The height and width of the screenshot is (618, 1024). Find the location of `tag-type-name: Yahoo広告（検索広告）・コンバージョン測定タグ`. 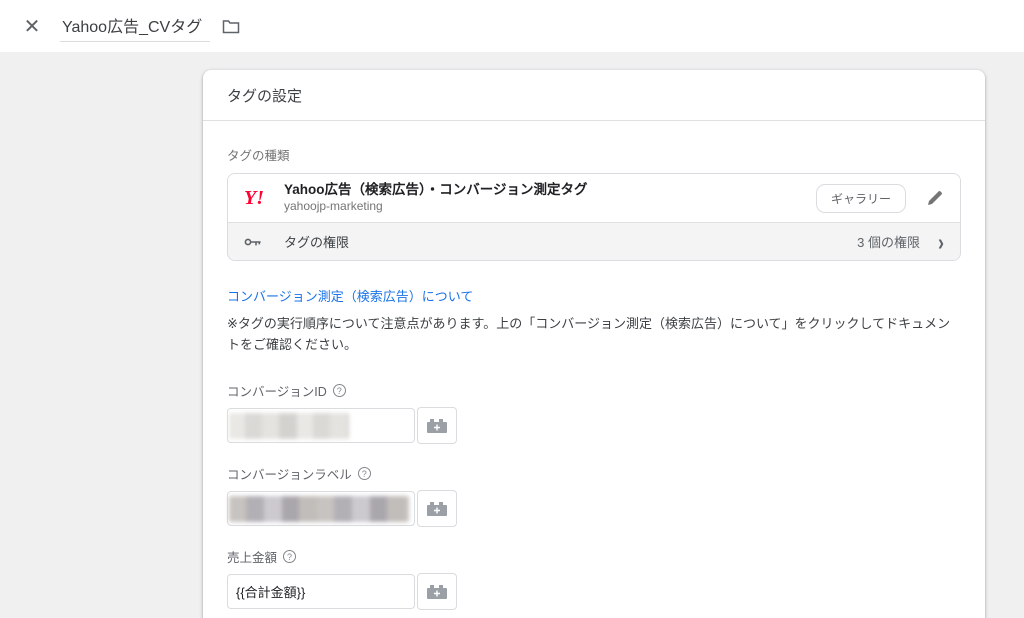

tag-type-name: Yahoo広告（検索広告）・コンバージョン測定タグ is located at coordinates (436, 190).